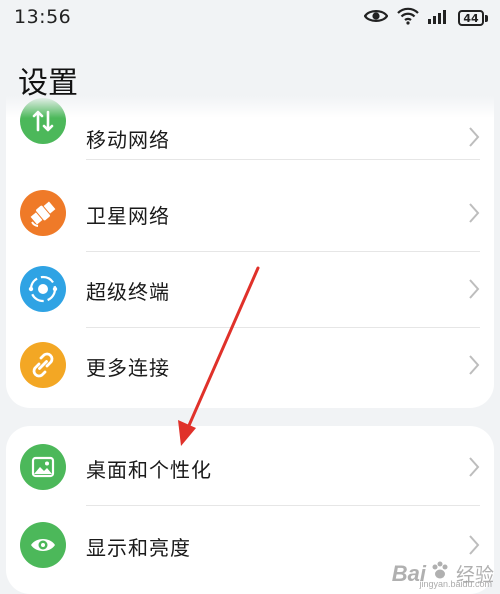 Image resolution: width=500 pixels, height=594 pixels. What do you see at coordinates (43, 121) in the screenshot?
I see `mobile-data-icon` at bounding box center [43, 121].